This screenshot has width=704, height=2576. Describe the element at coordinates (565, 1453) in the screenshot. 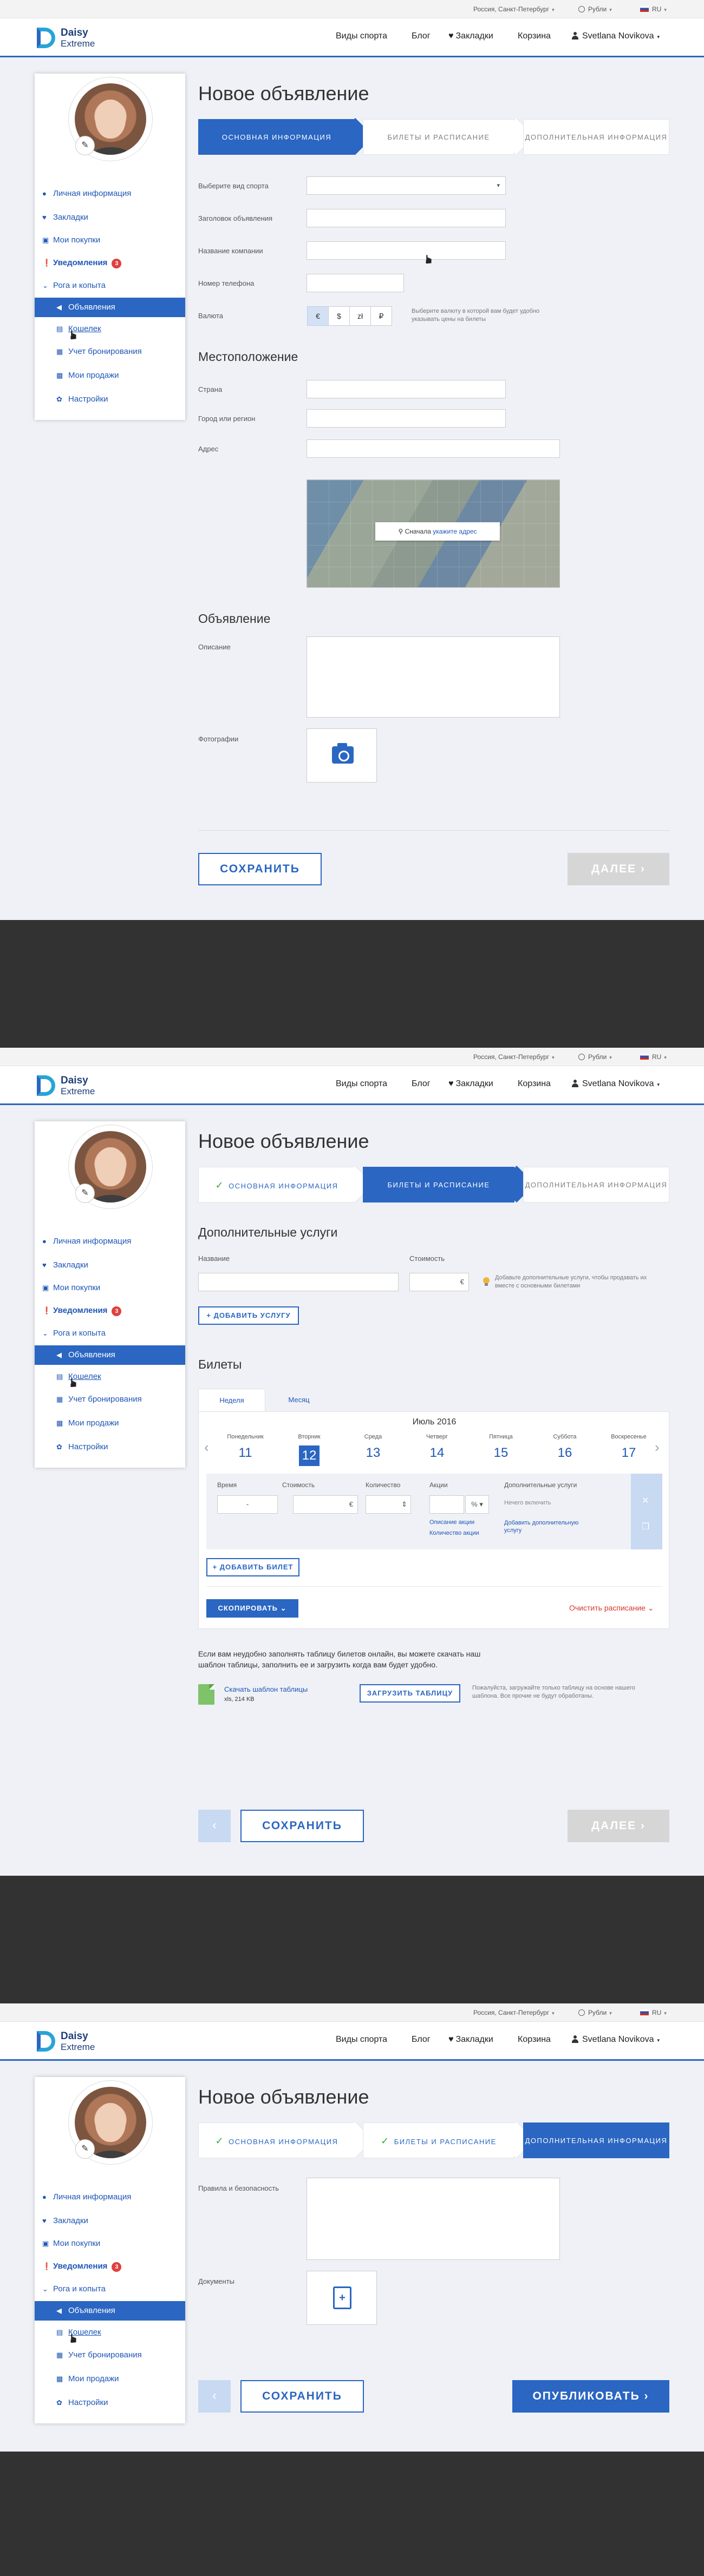

I see `day-date: 16` at that location.